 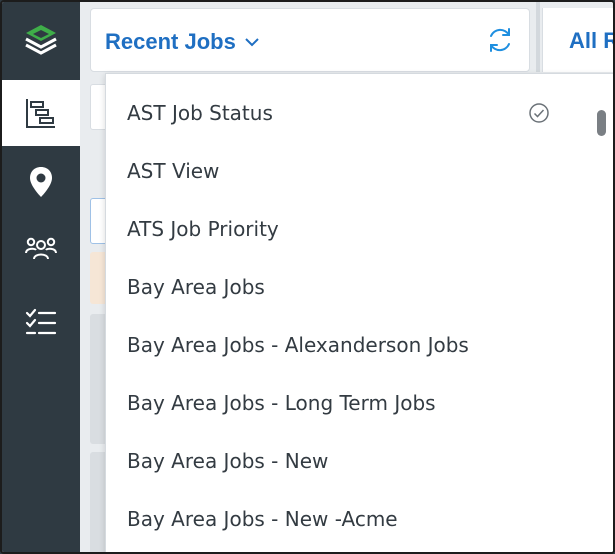 What do you see at coordinates (281, 403) in the screenshot?
I see `dropdown-item-label: Bay Area Jobs - Long Term Jobs` at bounding box center [281, 403].